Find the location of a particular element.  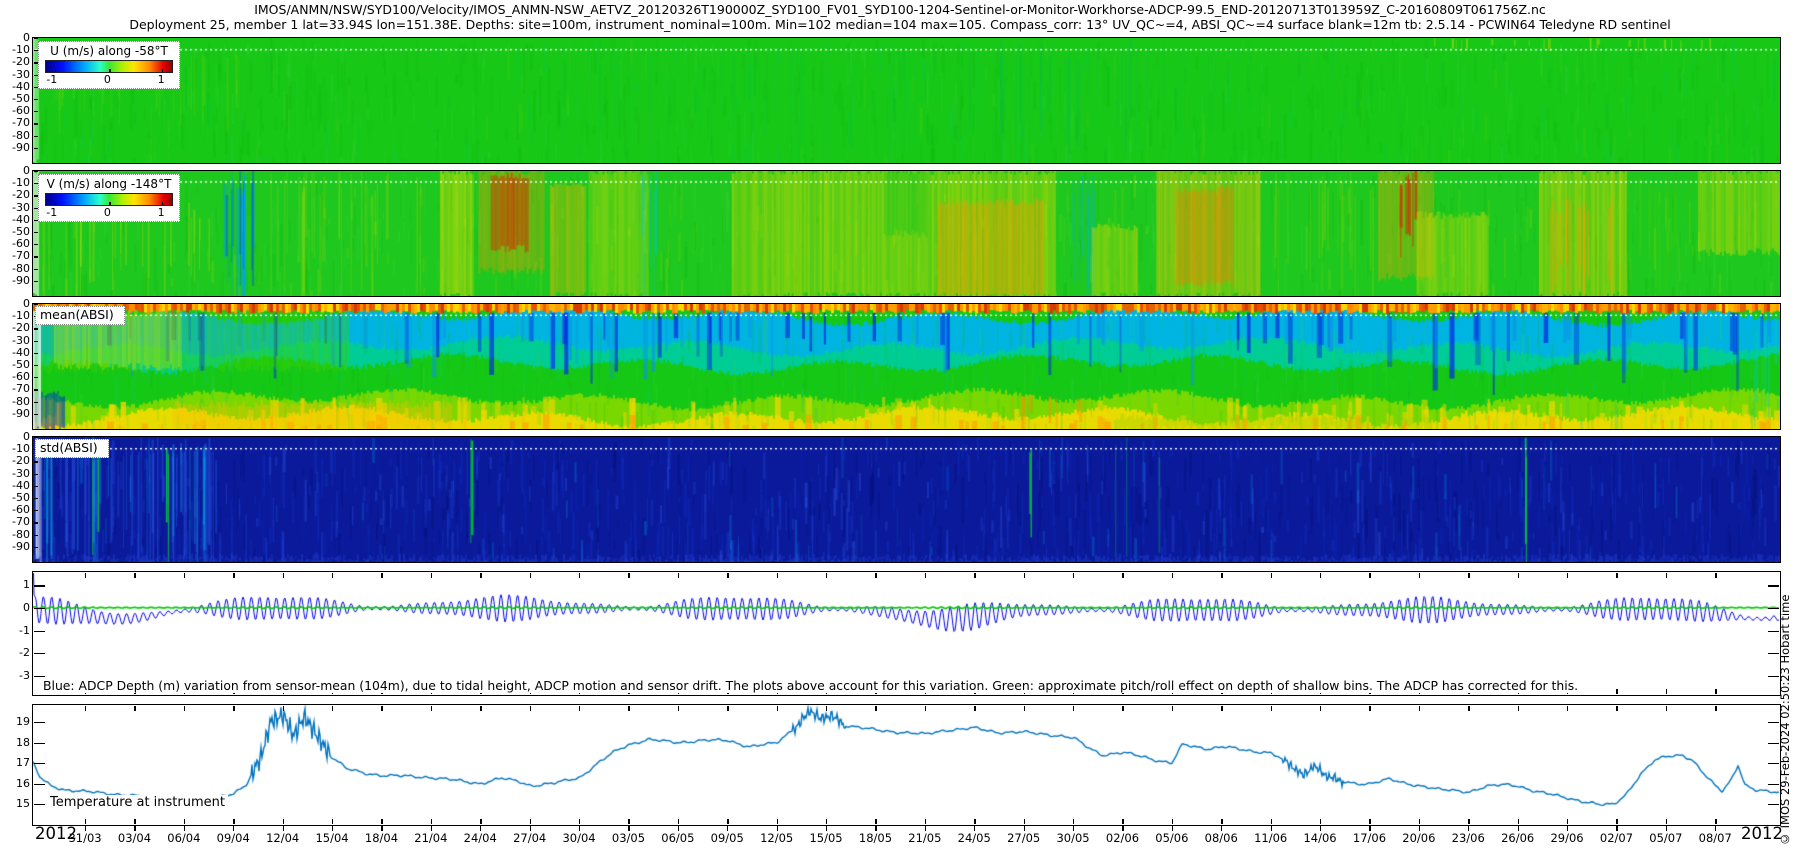

x-date-label: 30/05 is located at coordinates (1073, 838).